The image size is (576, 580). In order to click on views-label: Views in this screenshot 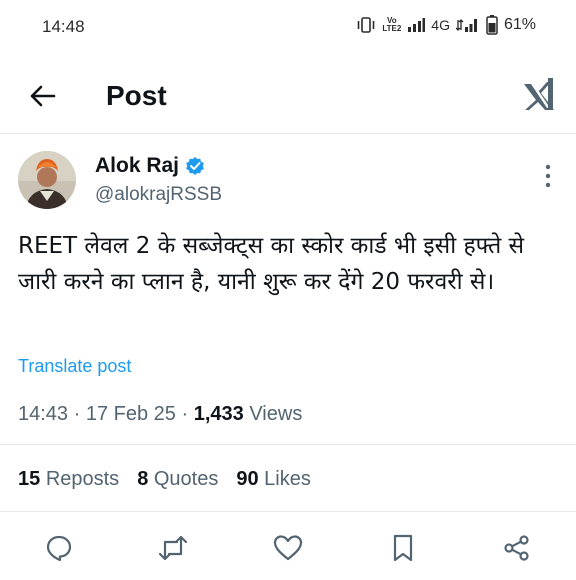, I will do `click(276, 414)`.